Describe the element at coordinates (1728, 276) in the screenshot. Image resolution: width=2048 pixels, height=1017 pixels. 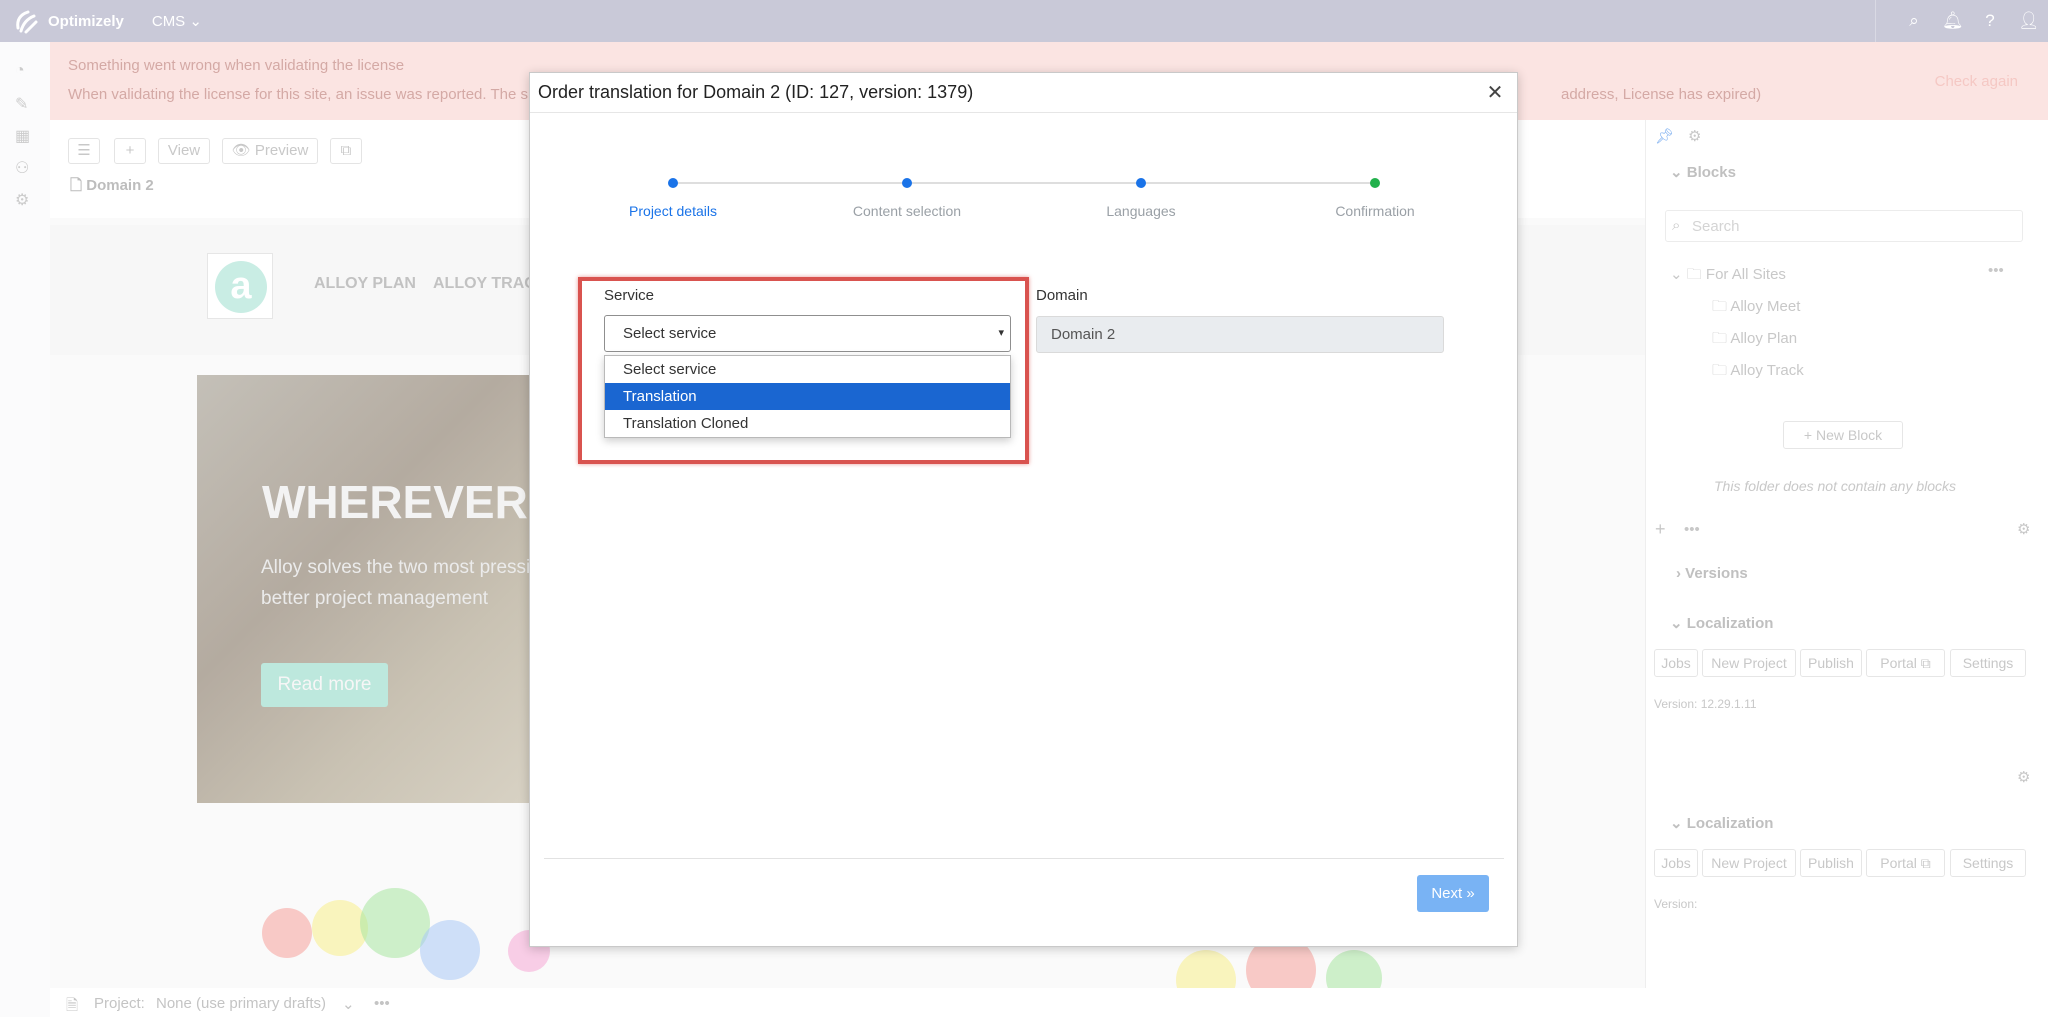
I see `folder-root: ⌄ 🗀︎ For All Sites` at that location.